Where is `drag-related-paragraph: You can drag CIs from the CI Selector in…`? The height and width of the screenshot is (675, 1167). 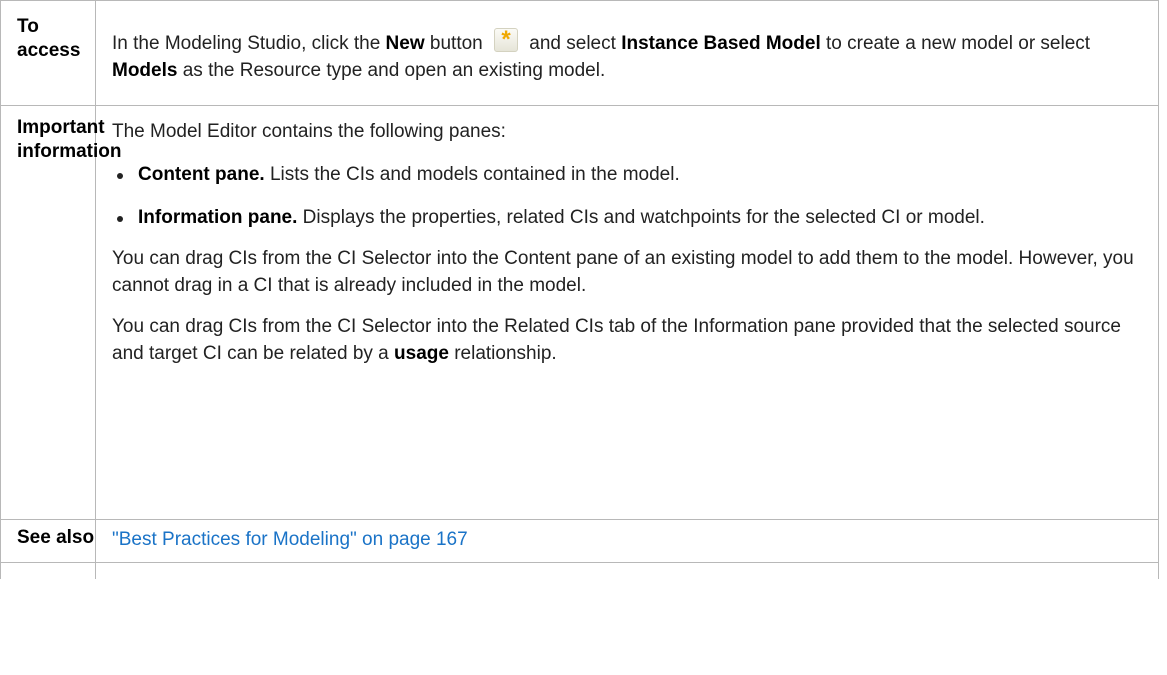 drag-related-paragraph: You can drag CIs from the CI Selector in… is located at coordinates (626, 340).